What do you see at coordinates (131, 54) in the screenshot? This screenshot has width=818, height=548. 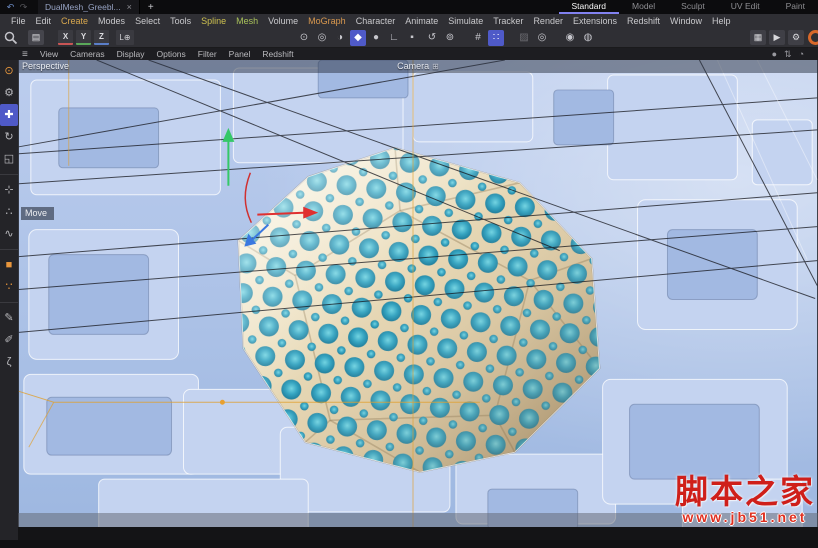 I see `vp-menu-display: Display` at bounding box center [131, 54].